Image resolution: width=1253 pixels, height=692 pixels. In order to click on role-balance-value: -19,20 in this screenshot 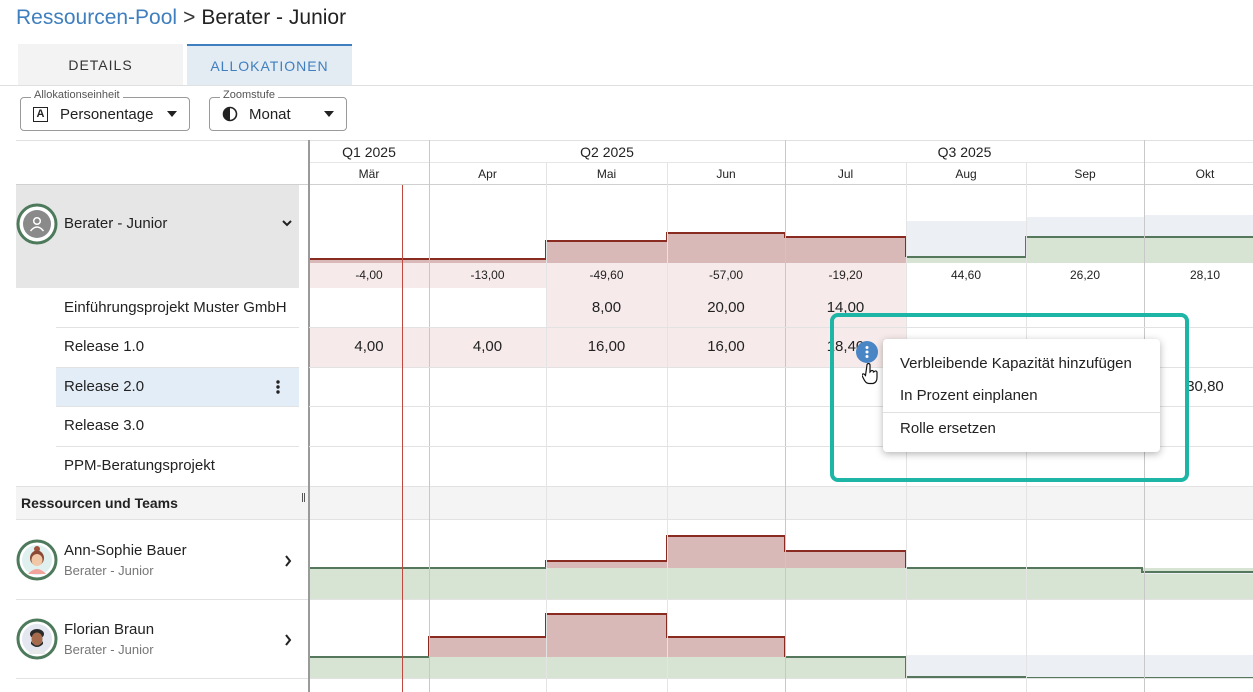, I will do `click(845, 275)`.